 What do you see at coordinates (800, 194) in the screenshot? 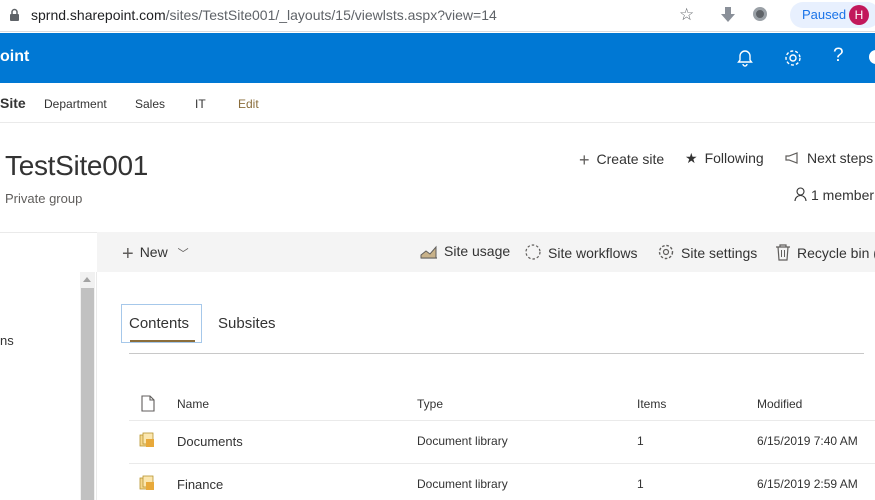
I see `person-icon` at bounding box center [800, 194].